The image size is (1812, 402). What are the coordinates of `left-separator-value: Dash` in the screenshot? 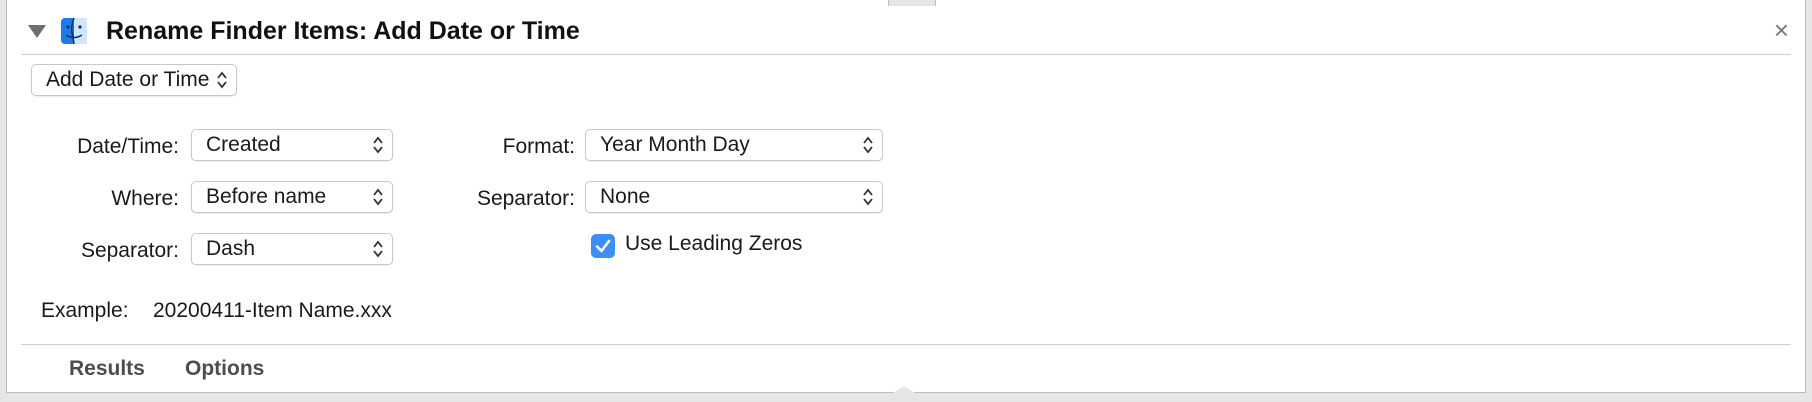 It's located at (231, 248).